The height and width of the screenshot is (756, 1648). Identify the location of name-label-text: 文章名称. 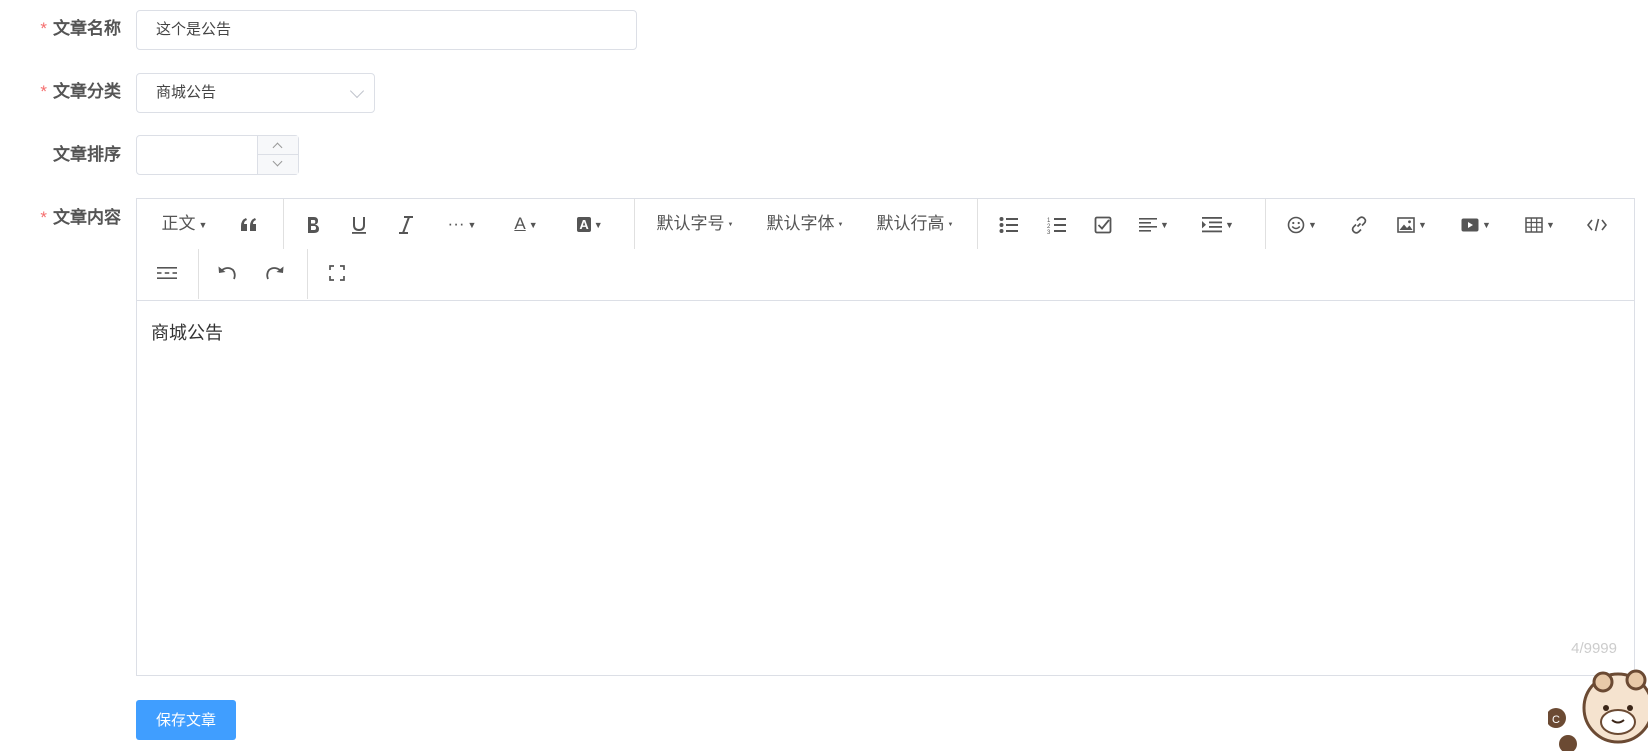
(87, 28).